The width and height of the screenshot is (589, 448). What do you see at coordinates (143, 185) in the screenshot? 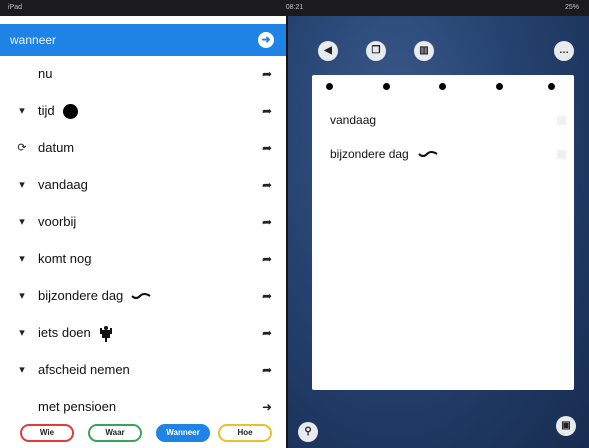
I see `list-item-vandaag: ▾ vandaag ➦` at bounding box center [143, 185].